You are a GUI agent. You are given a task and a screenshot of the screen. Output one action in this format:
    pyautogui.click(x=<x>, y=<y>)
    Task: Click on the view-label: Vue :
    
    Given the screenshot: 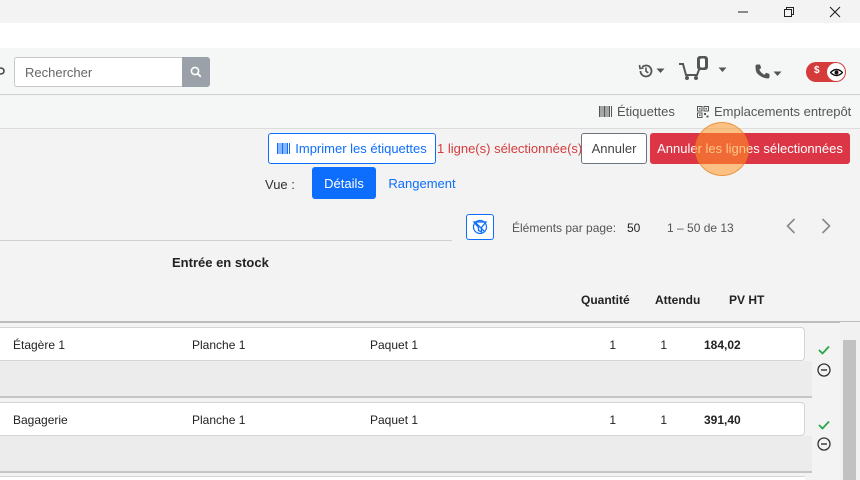 What is the action you would take?
    pyautogui.click(x=280, y=184)
    